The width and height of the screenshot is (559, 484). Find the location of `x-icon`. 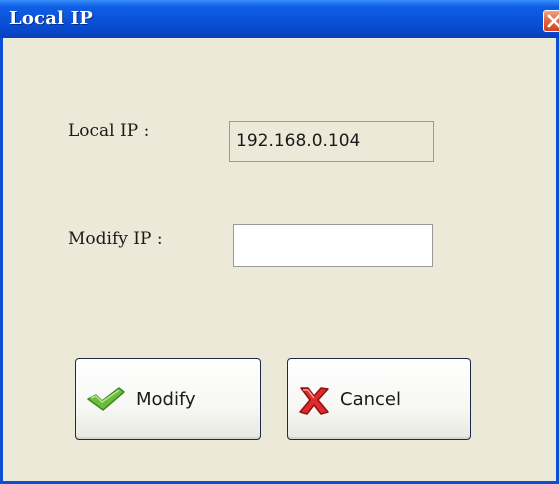

x-icon is located at coordinates (314, 403).